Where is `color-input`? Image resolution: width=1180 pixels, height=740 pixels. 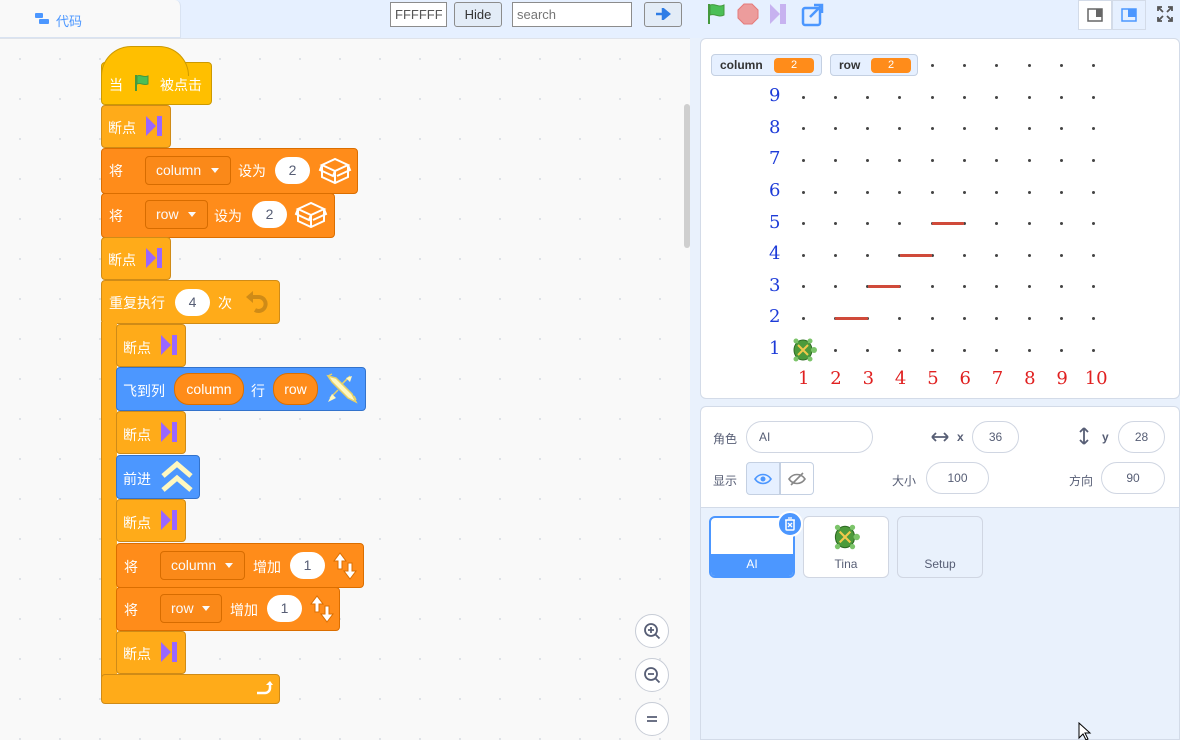
color-input is located at coordinates (418, 14).